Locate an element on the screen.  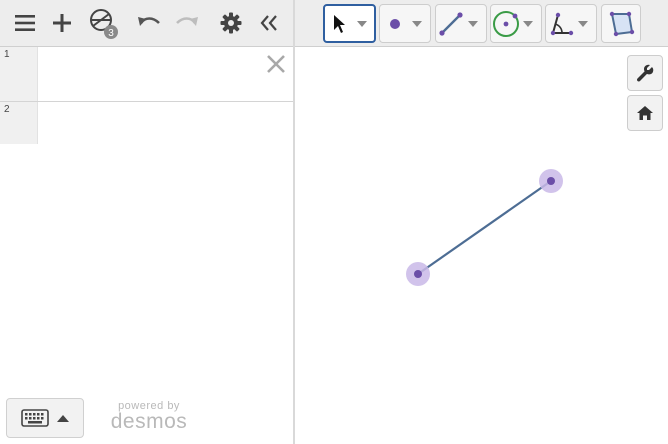
point-a is located at coordinates (418, 274).